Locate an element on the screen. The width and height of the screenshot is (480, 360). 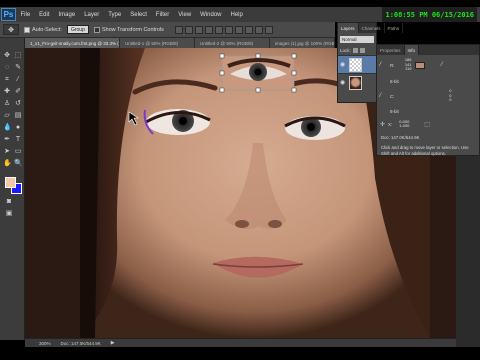
shape-tool-icon: ▭ is located at coordinates (18, 152).